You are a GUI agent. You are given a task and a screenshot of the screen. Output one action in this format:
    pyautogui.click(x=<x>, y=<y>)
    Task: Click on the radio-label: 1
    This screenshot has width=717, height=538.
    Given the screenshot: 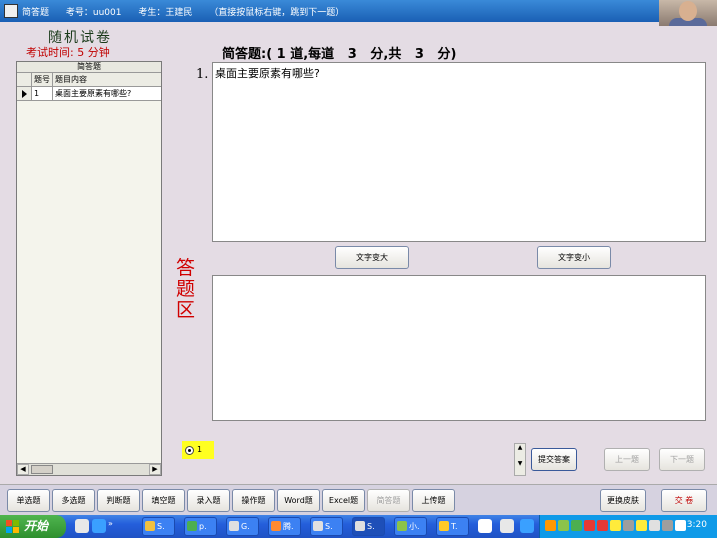 What is the action you would take?
    pyautogui.click(x=200, y=449)
    